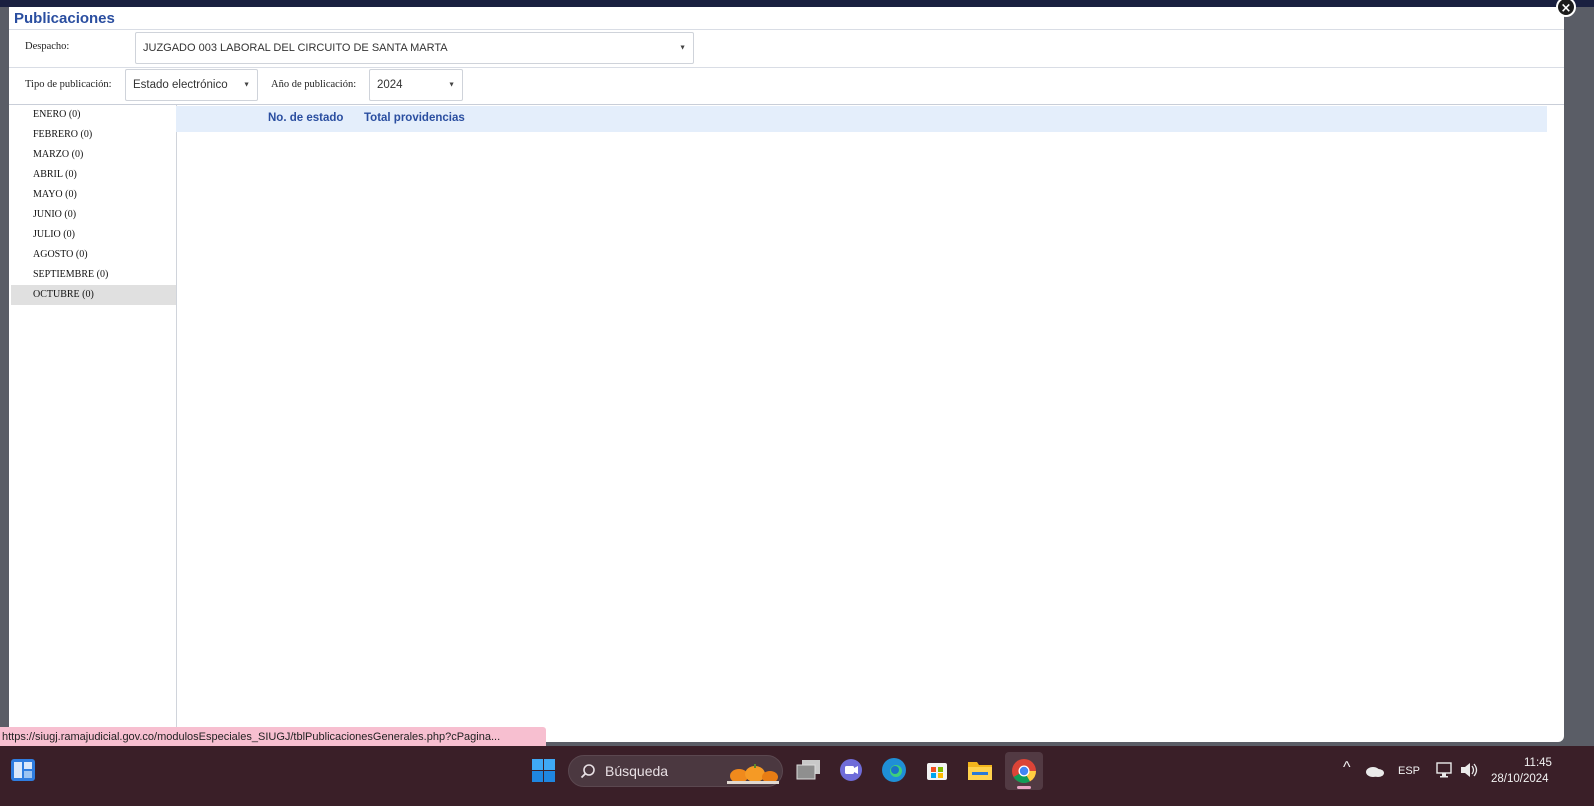 This screenshot has height=806, width=1594. I want to click on month-item: FEBRERO (0), so click(93, 135).